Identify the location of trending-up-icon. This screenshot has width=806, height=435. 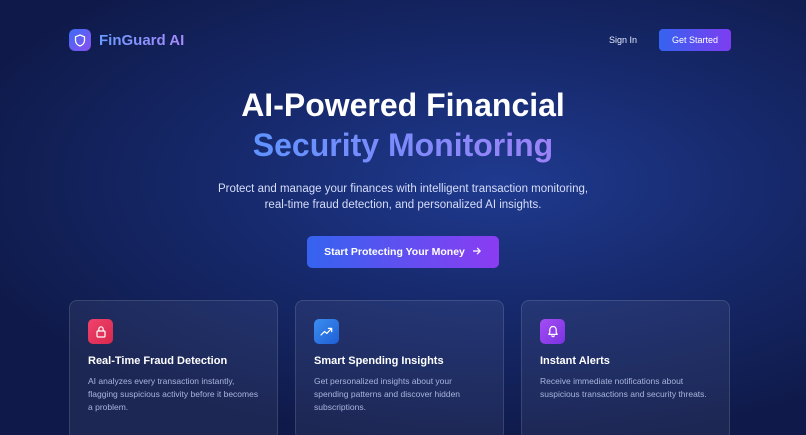
(326, 331).